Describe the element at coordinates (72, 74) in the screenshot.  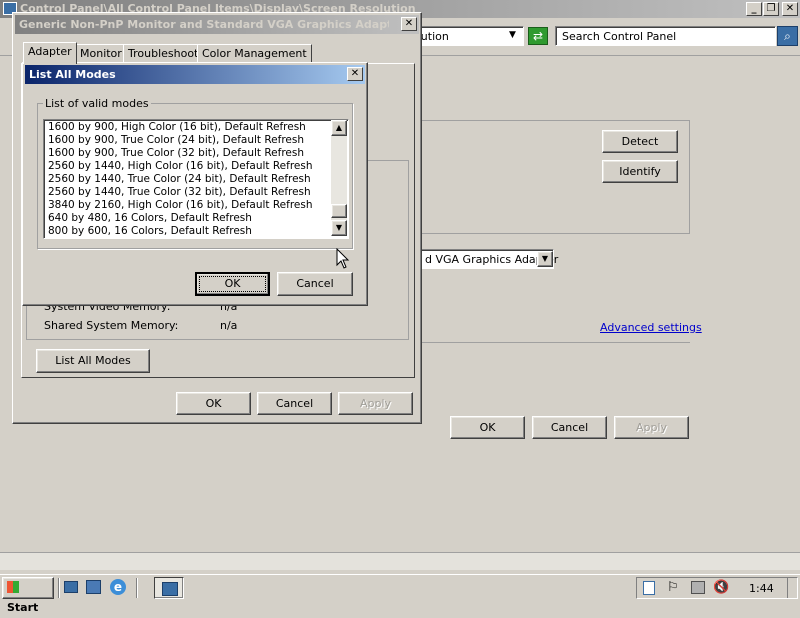
I see `modes-title: List All Modes` at that location.